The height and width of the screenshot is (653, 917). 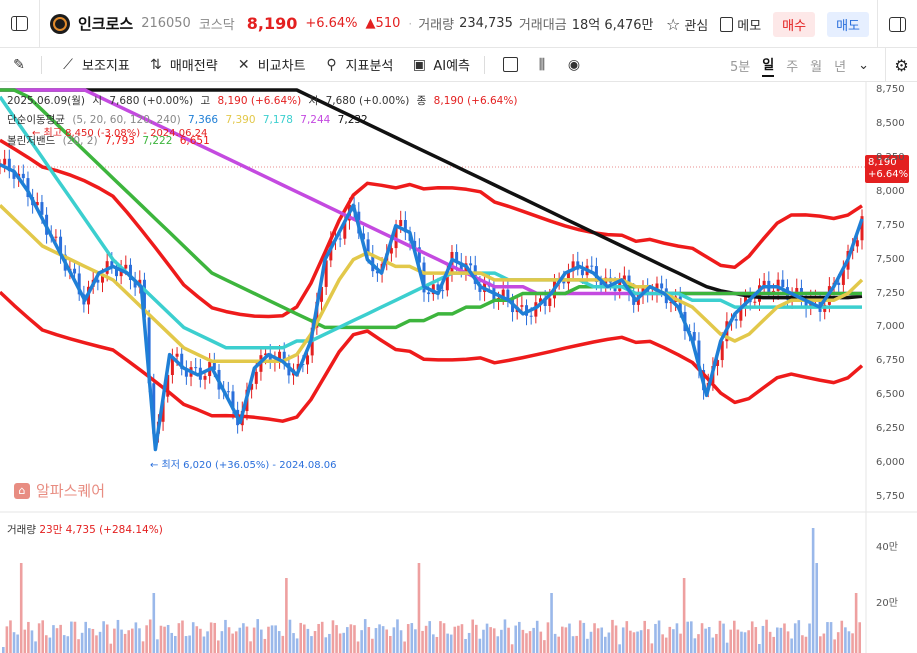 What do you see at coordinates (901, 65) in the screenshot?
I see `settings-gear-icon: ⚙` at bounding box center [901, 65].